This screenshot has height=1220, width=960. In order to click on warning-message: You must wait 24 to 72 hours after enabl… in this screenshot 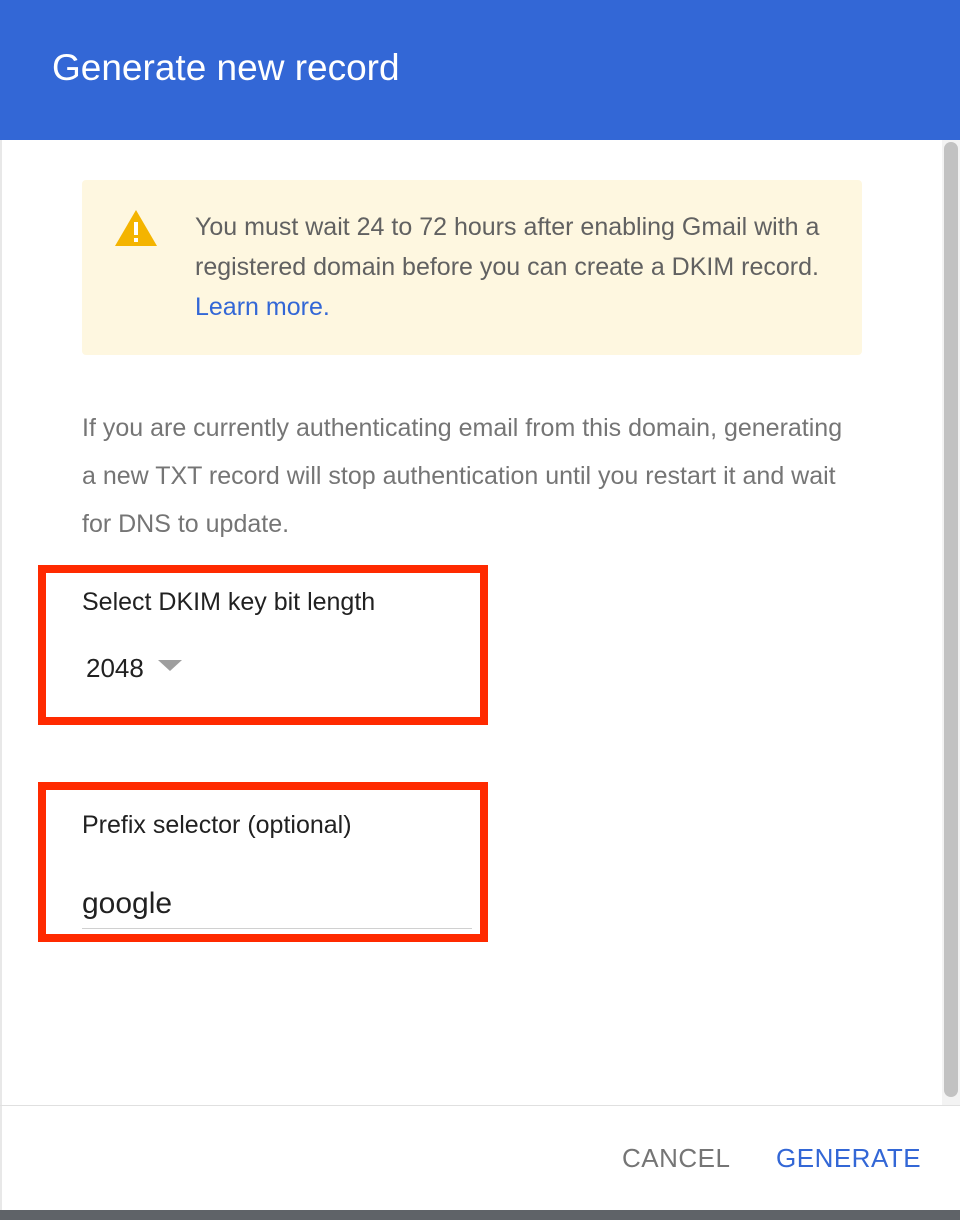, I will do `click(515, 267)`.